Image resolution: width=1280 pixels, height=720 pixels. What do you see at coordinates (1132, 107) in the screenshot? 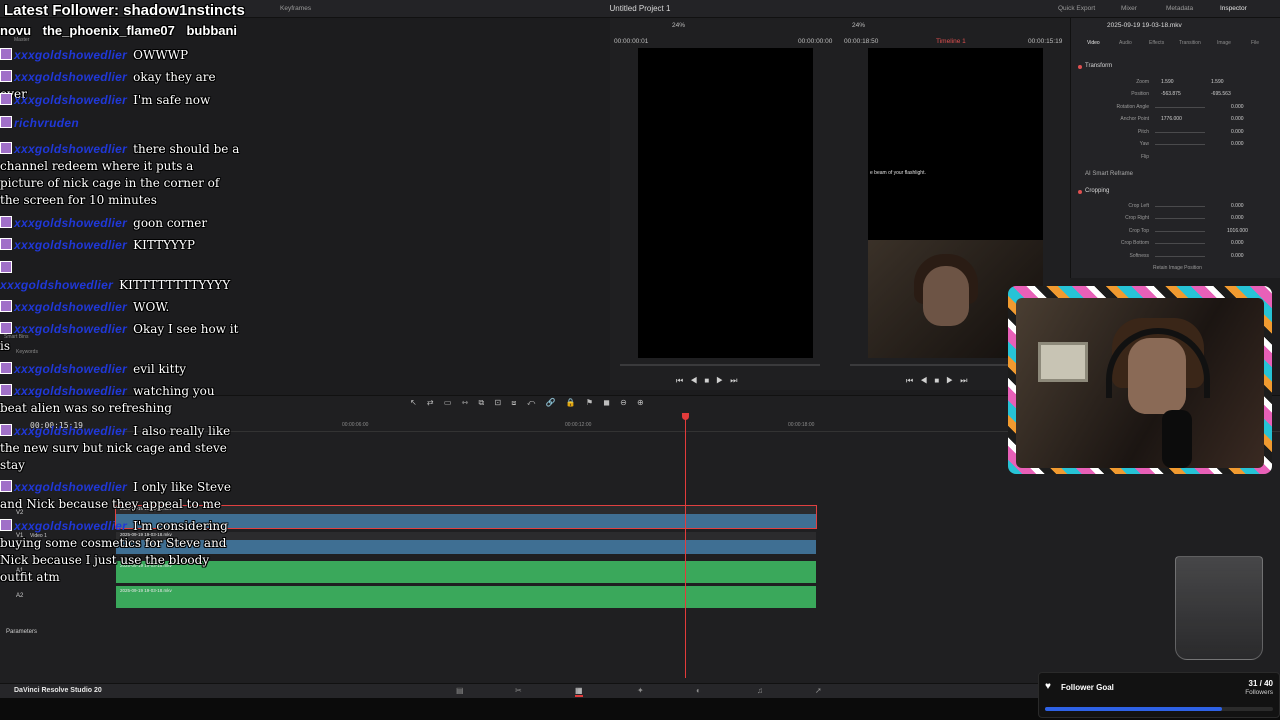
I see `rotation-label: Rotation Angle` at bounding box center [1132, 107].